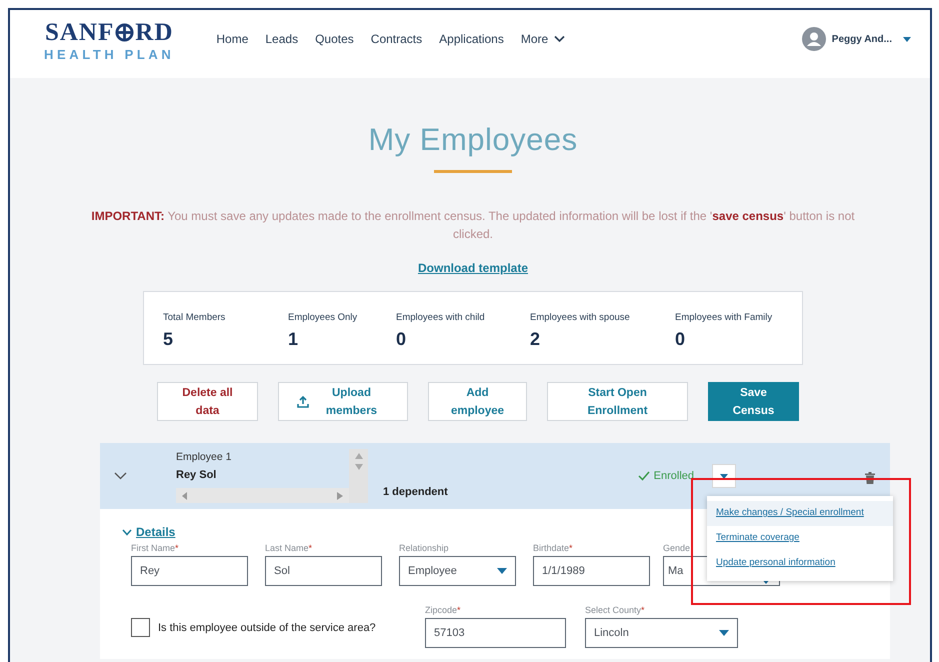  Describe the element at coordinates (580, 317) in the screenshot. I see `stat-label: Employees with spouse` at that location.